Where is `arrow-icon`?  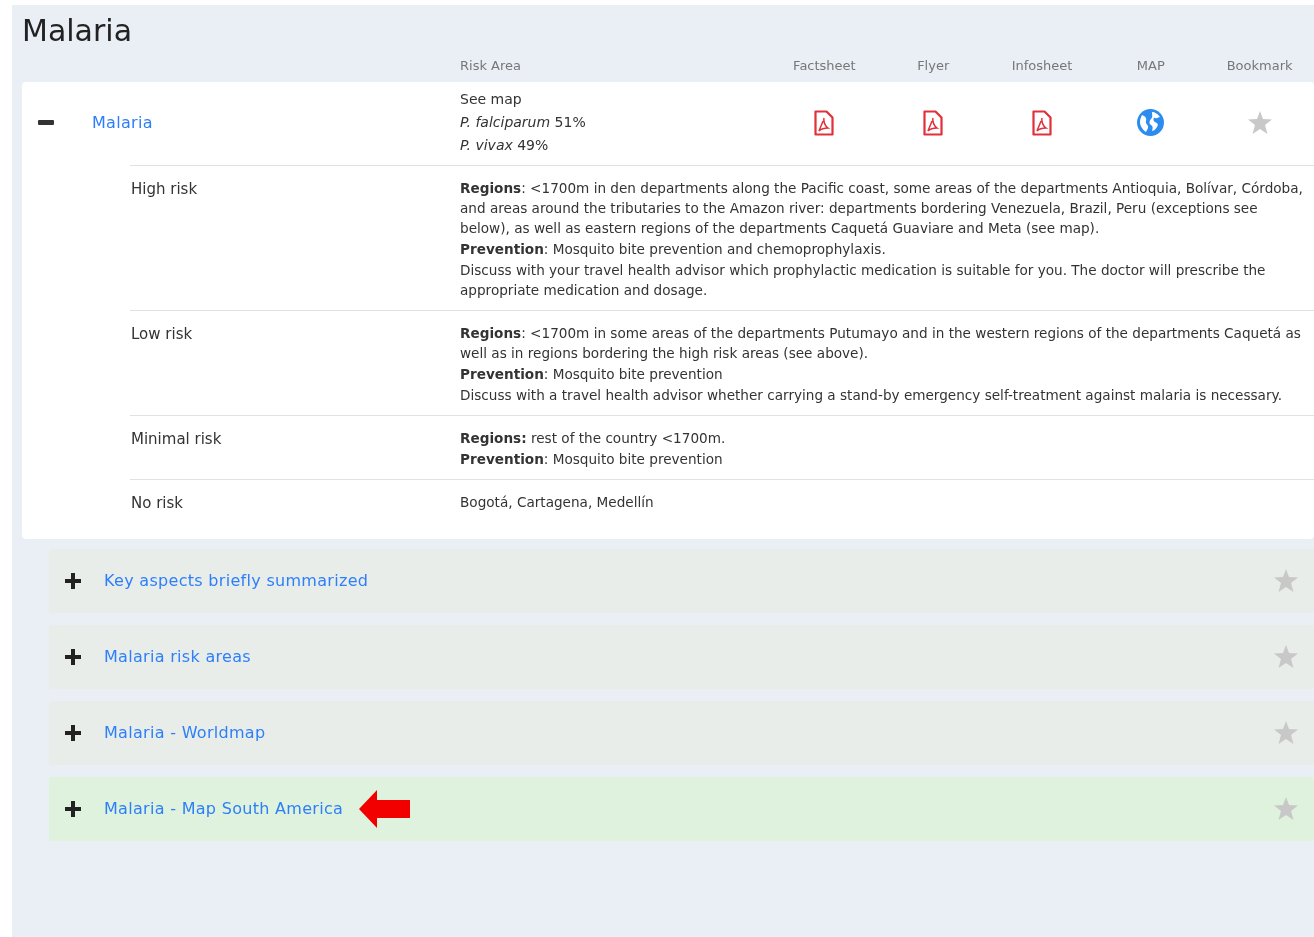
arrow-icon is located at coordinates (385, 808).